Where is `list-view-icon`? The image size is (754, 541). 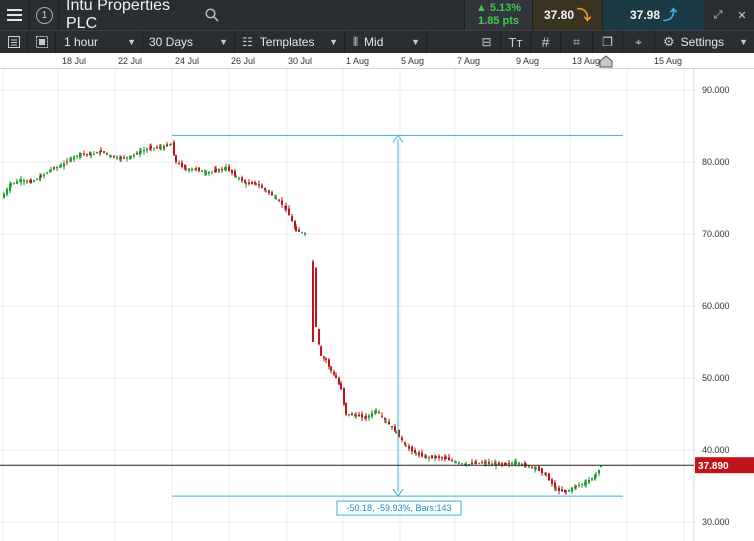 list-view-icon is located at coordinates (14, 42).